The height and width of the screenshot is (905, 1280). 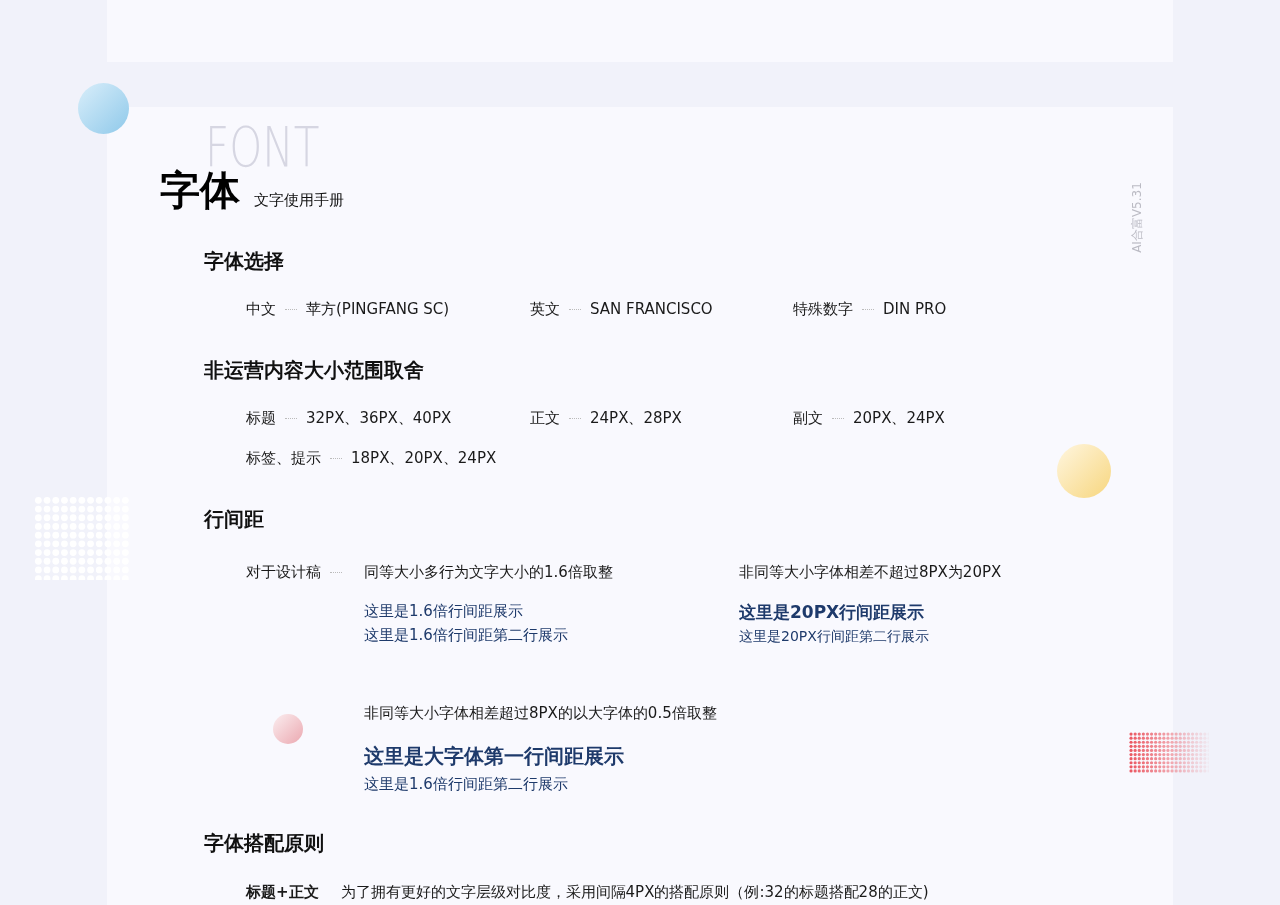 I want to click on sample-text: 这里是大字体第一行间距展示, so click(x=494, y=756).